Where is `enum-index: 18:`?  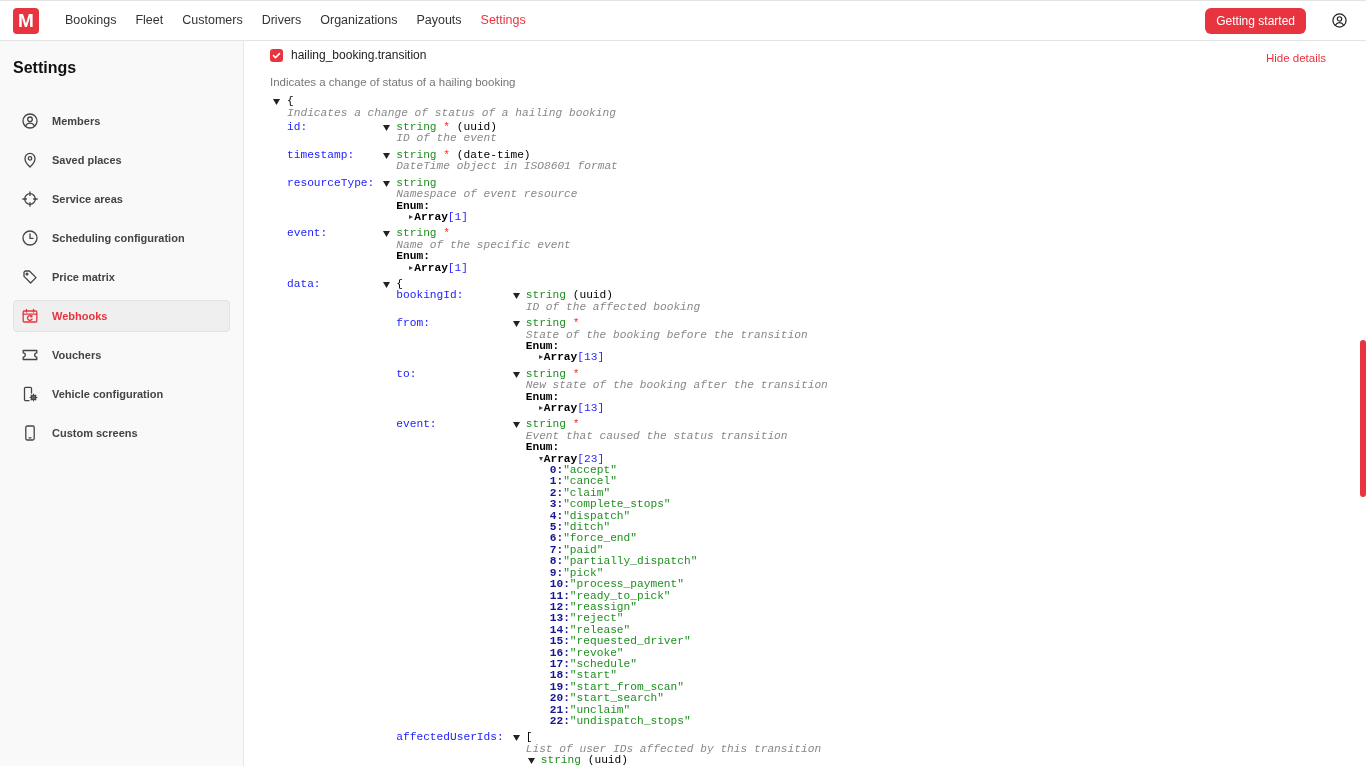
enum-index: 18: is located at coordinates (559, 675).